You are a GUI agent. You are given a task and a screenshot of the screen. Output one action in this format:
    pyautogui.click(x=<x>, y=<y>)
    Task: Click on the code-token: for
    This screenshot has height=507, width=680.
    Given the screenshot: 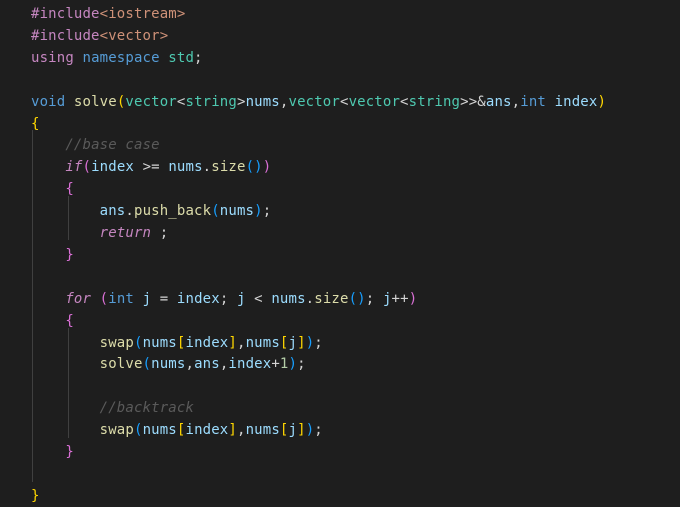 What is the action you would take?
    pyautogui.click(x=82, y=298)
    